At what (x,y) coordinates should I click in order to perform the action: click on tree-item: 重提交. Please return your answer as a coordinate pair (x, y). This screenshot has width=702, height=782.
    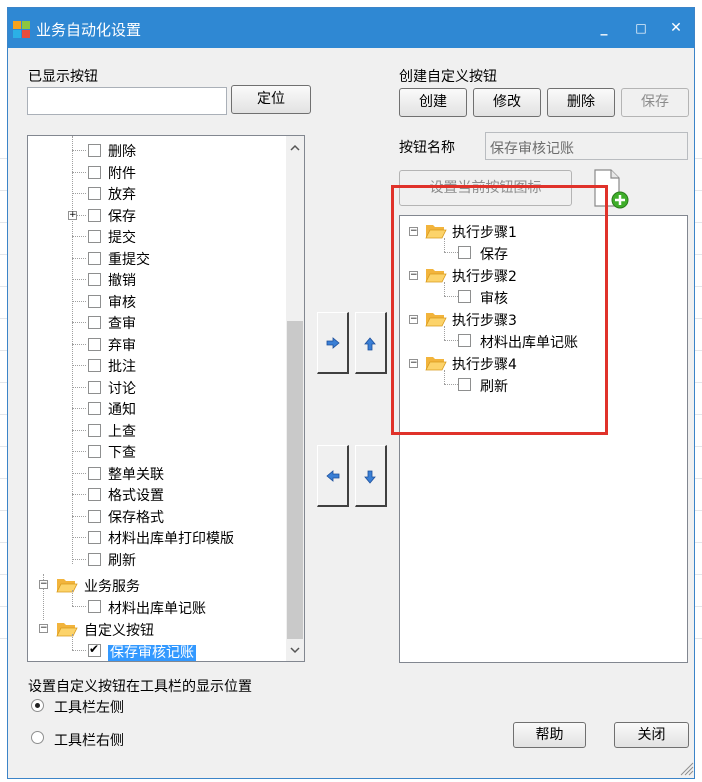
    Looking at the image, I should click on (129, 259).